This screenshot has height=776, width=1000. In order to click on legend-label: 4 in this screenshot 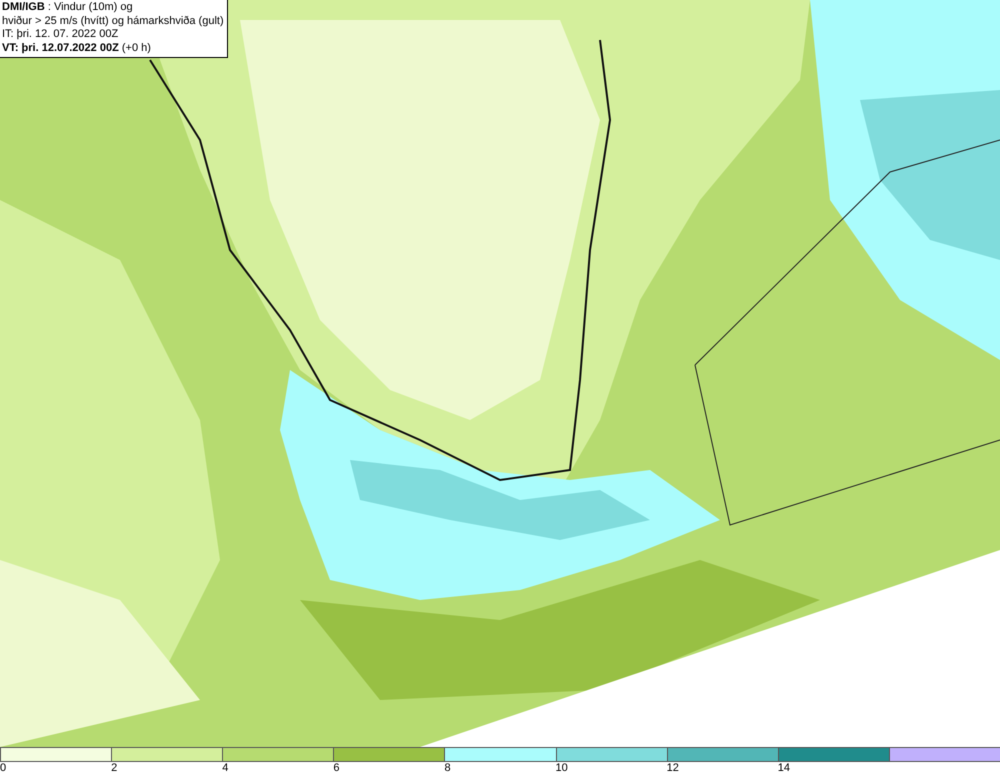, I will do `click(225, 768)`.